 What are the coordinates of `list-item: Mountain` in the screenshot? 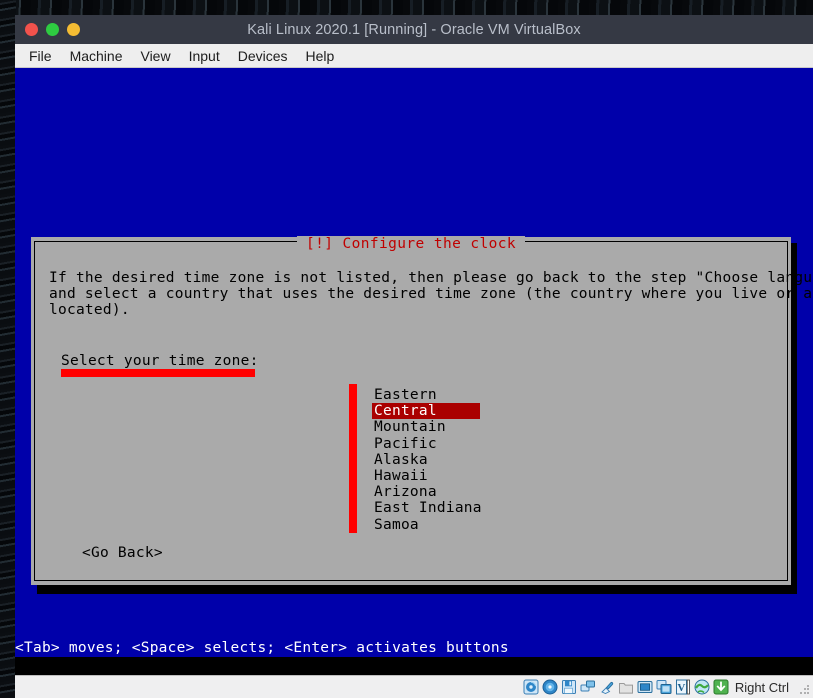 It's located at (428, 425).